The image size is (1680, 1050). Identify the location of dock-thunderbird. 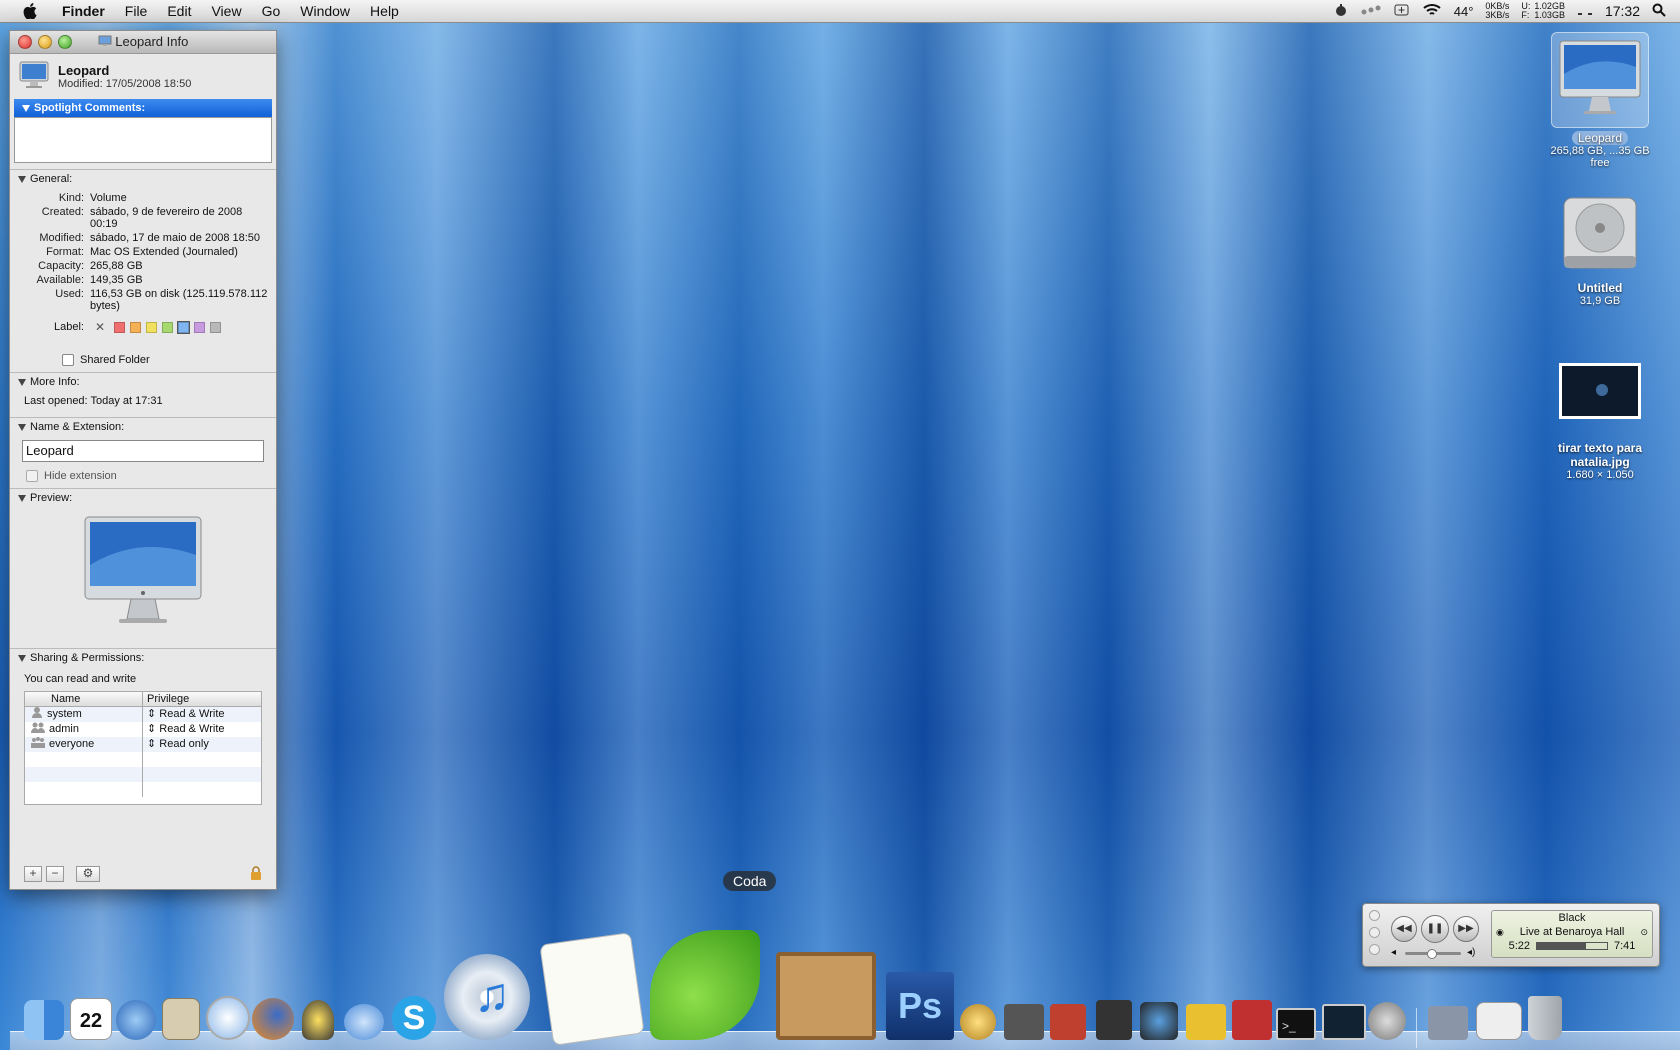
(136, 1020).